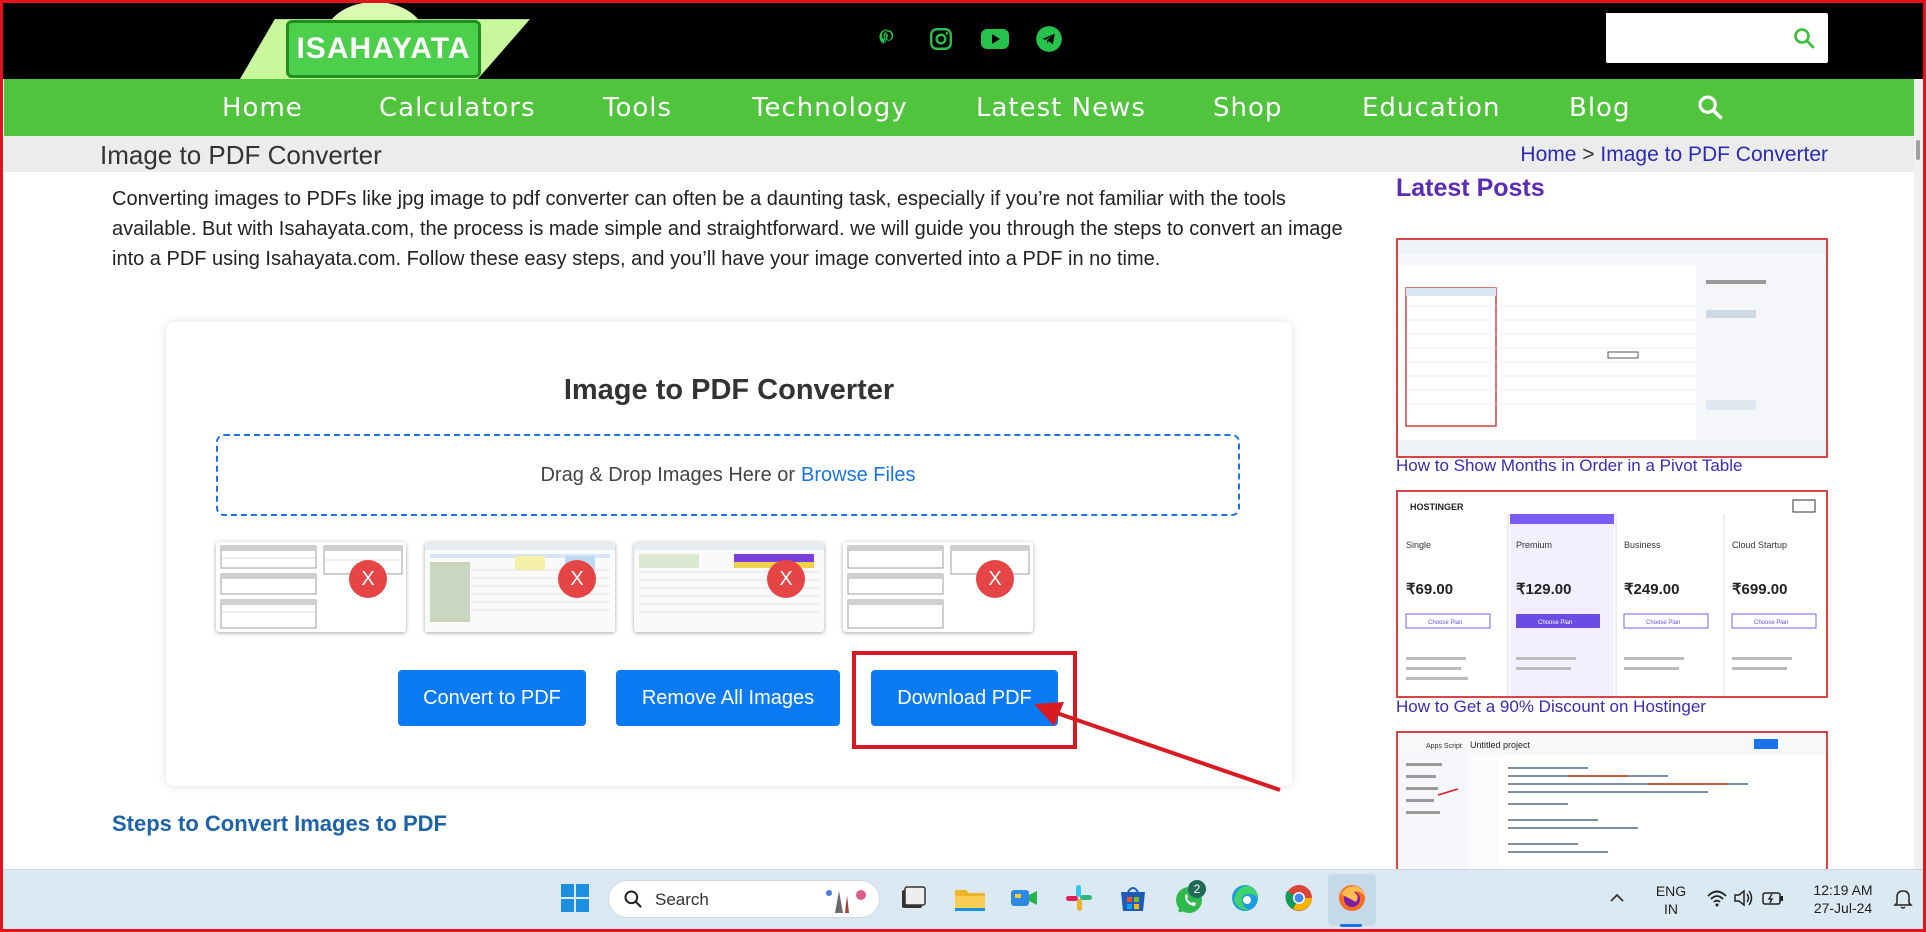 This screenshot has width=1926, height=932. What do you see at coordinates (1555, 623) in the screenshot?
I see `choose-plan-premium: Choose Plan` at bounding box center [1555, 623].